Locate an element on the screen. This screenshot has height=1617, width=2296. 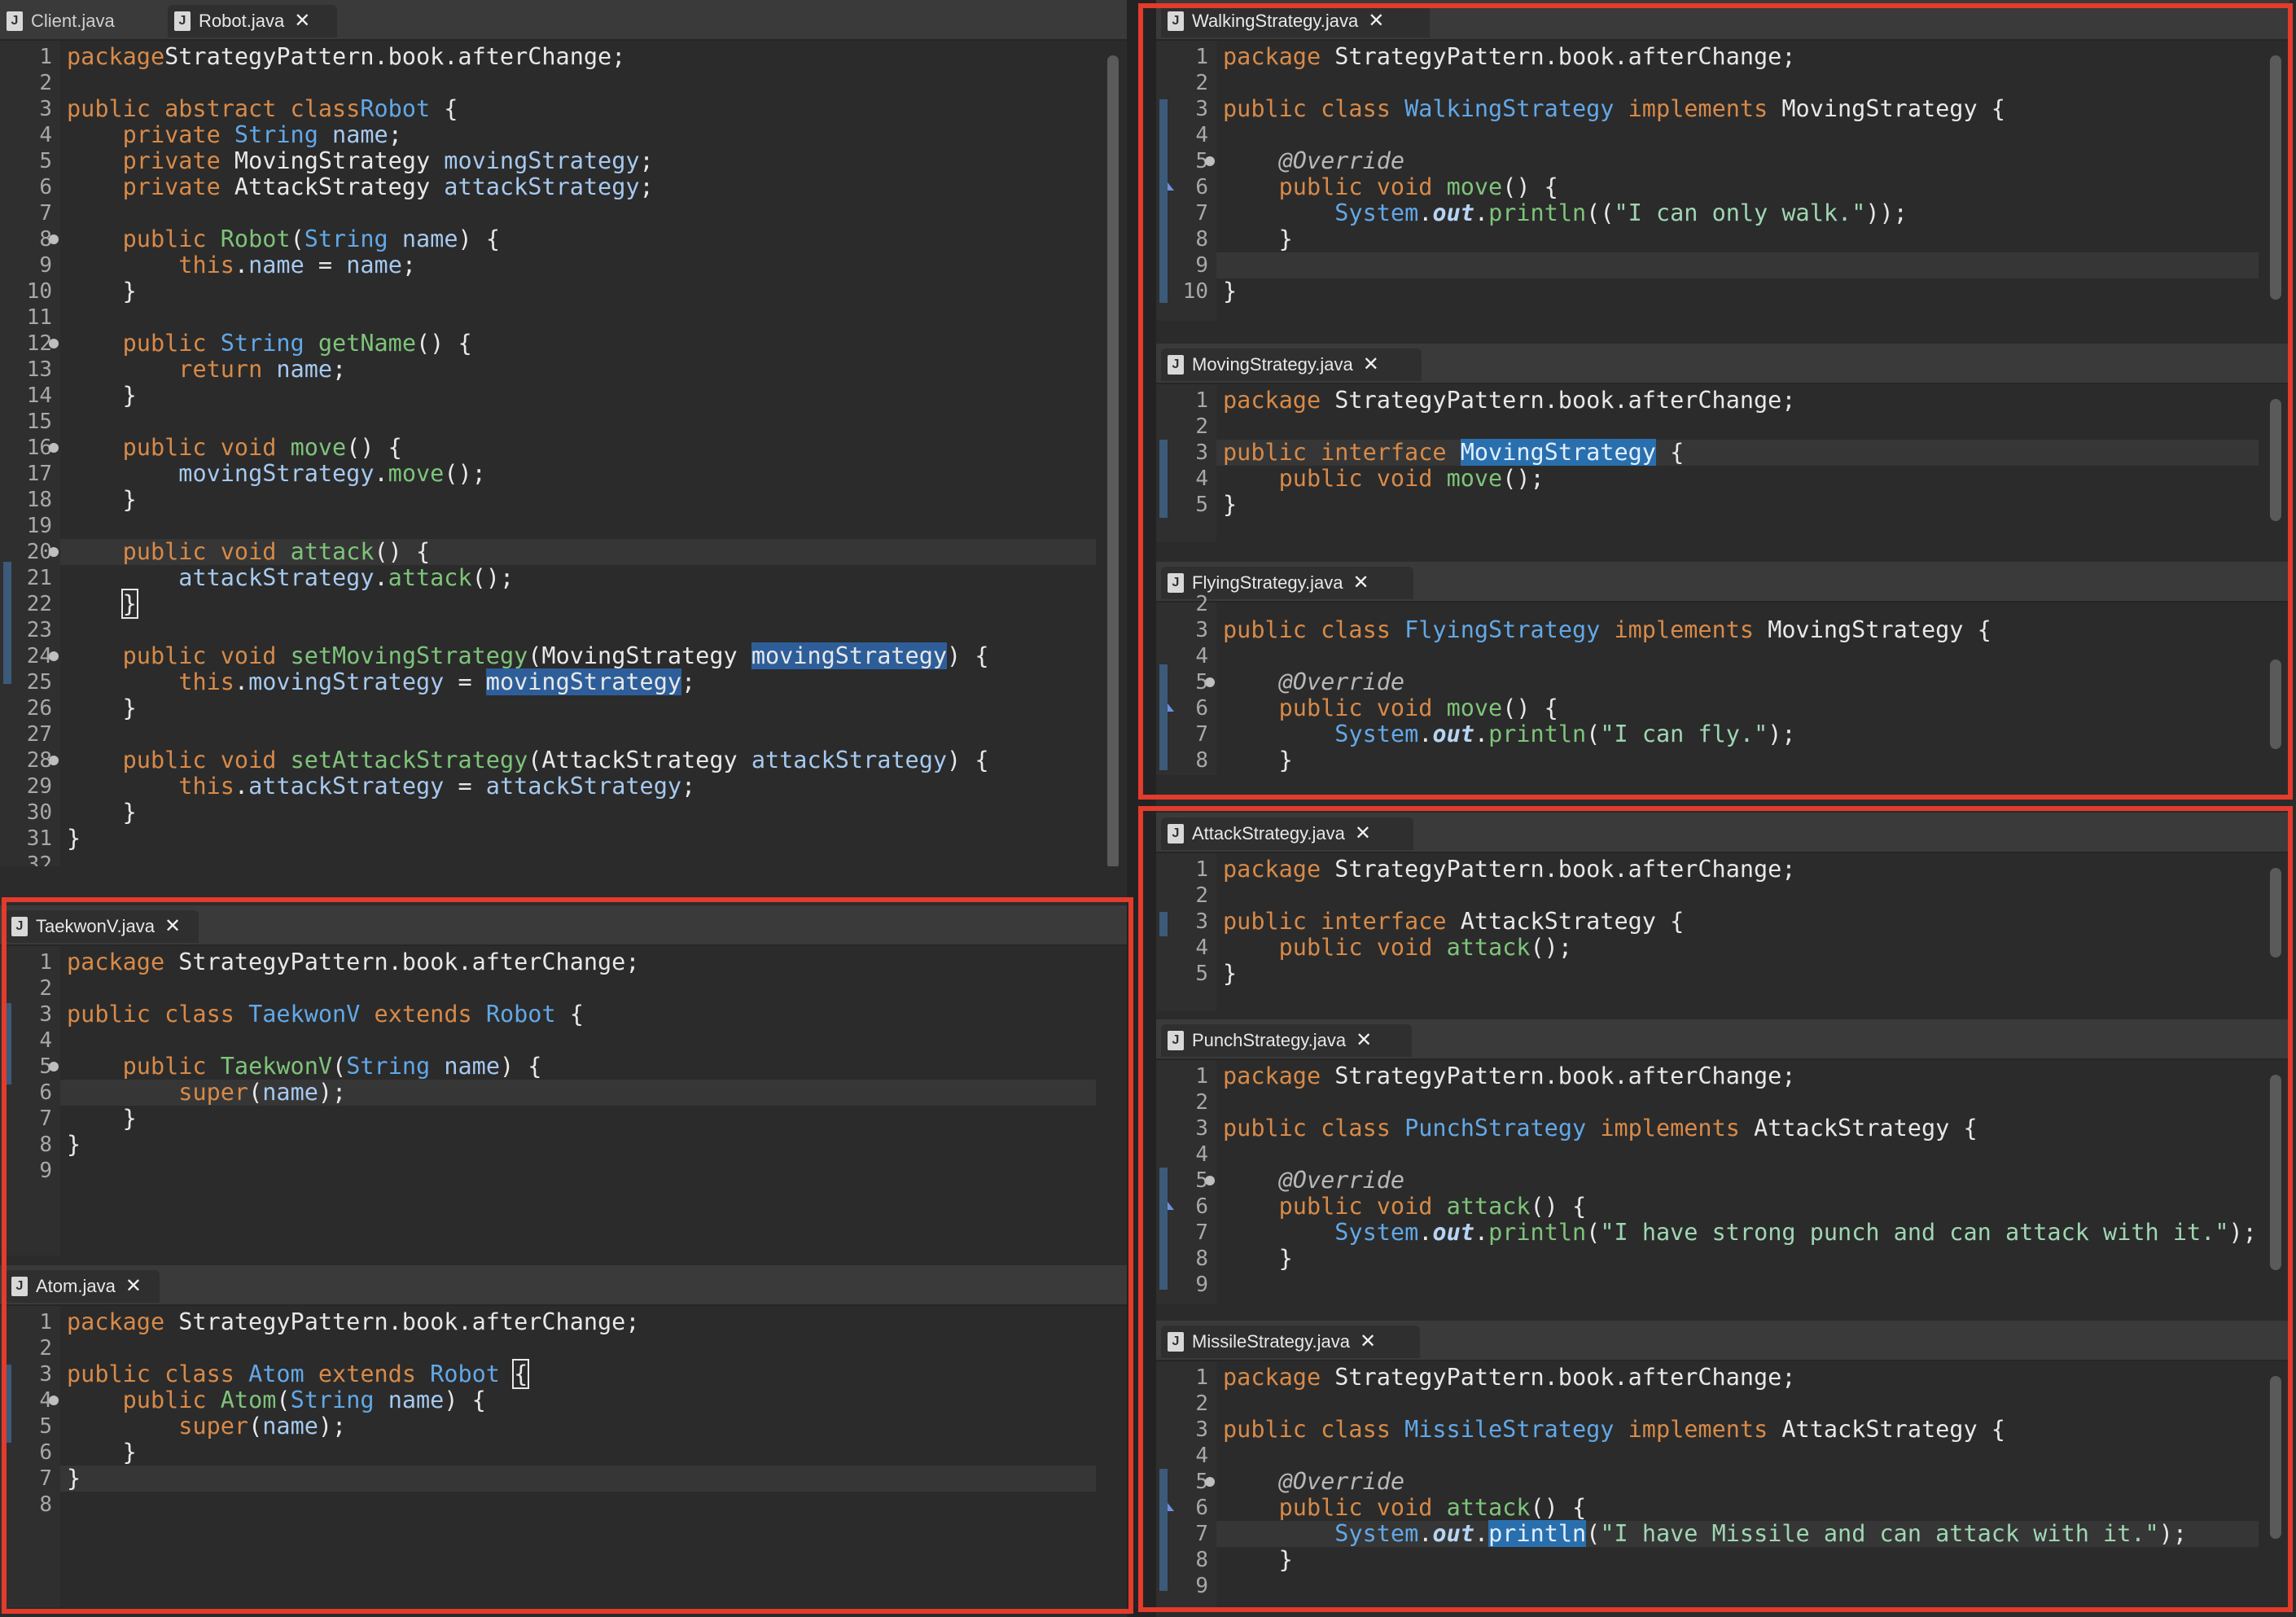
tab-punchstrategy-java: J PunchStrategy.java ✕ is located at coordinates (1286, 1040).